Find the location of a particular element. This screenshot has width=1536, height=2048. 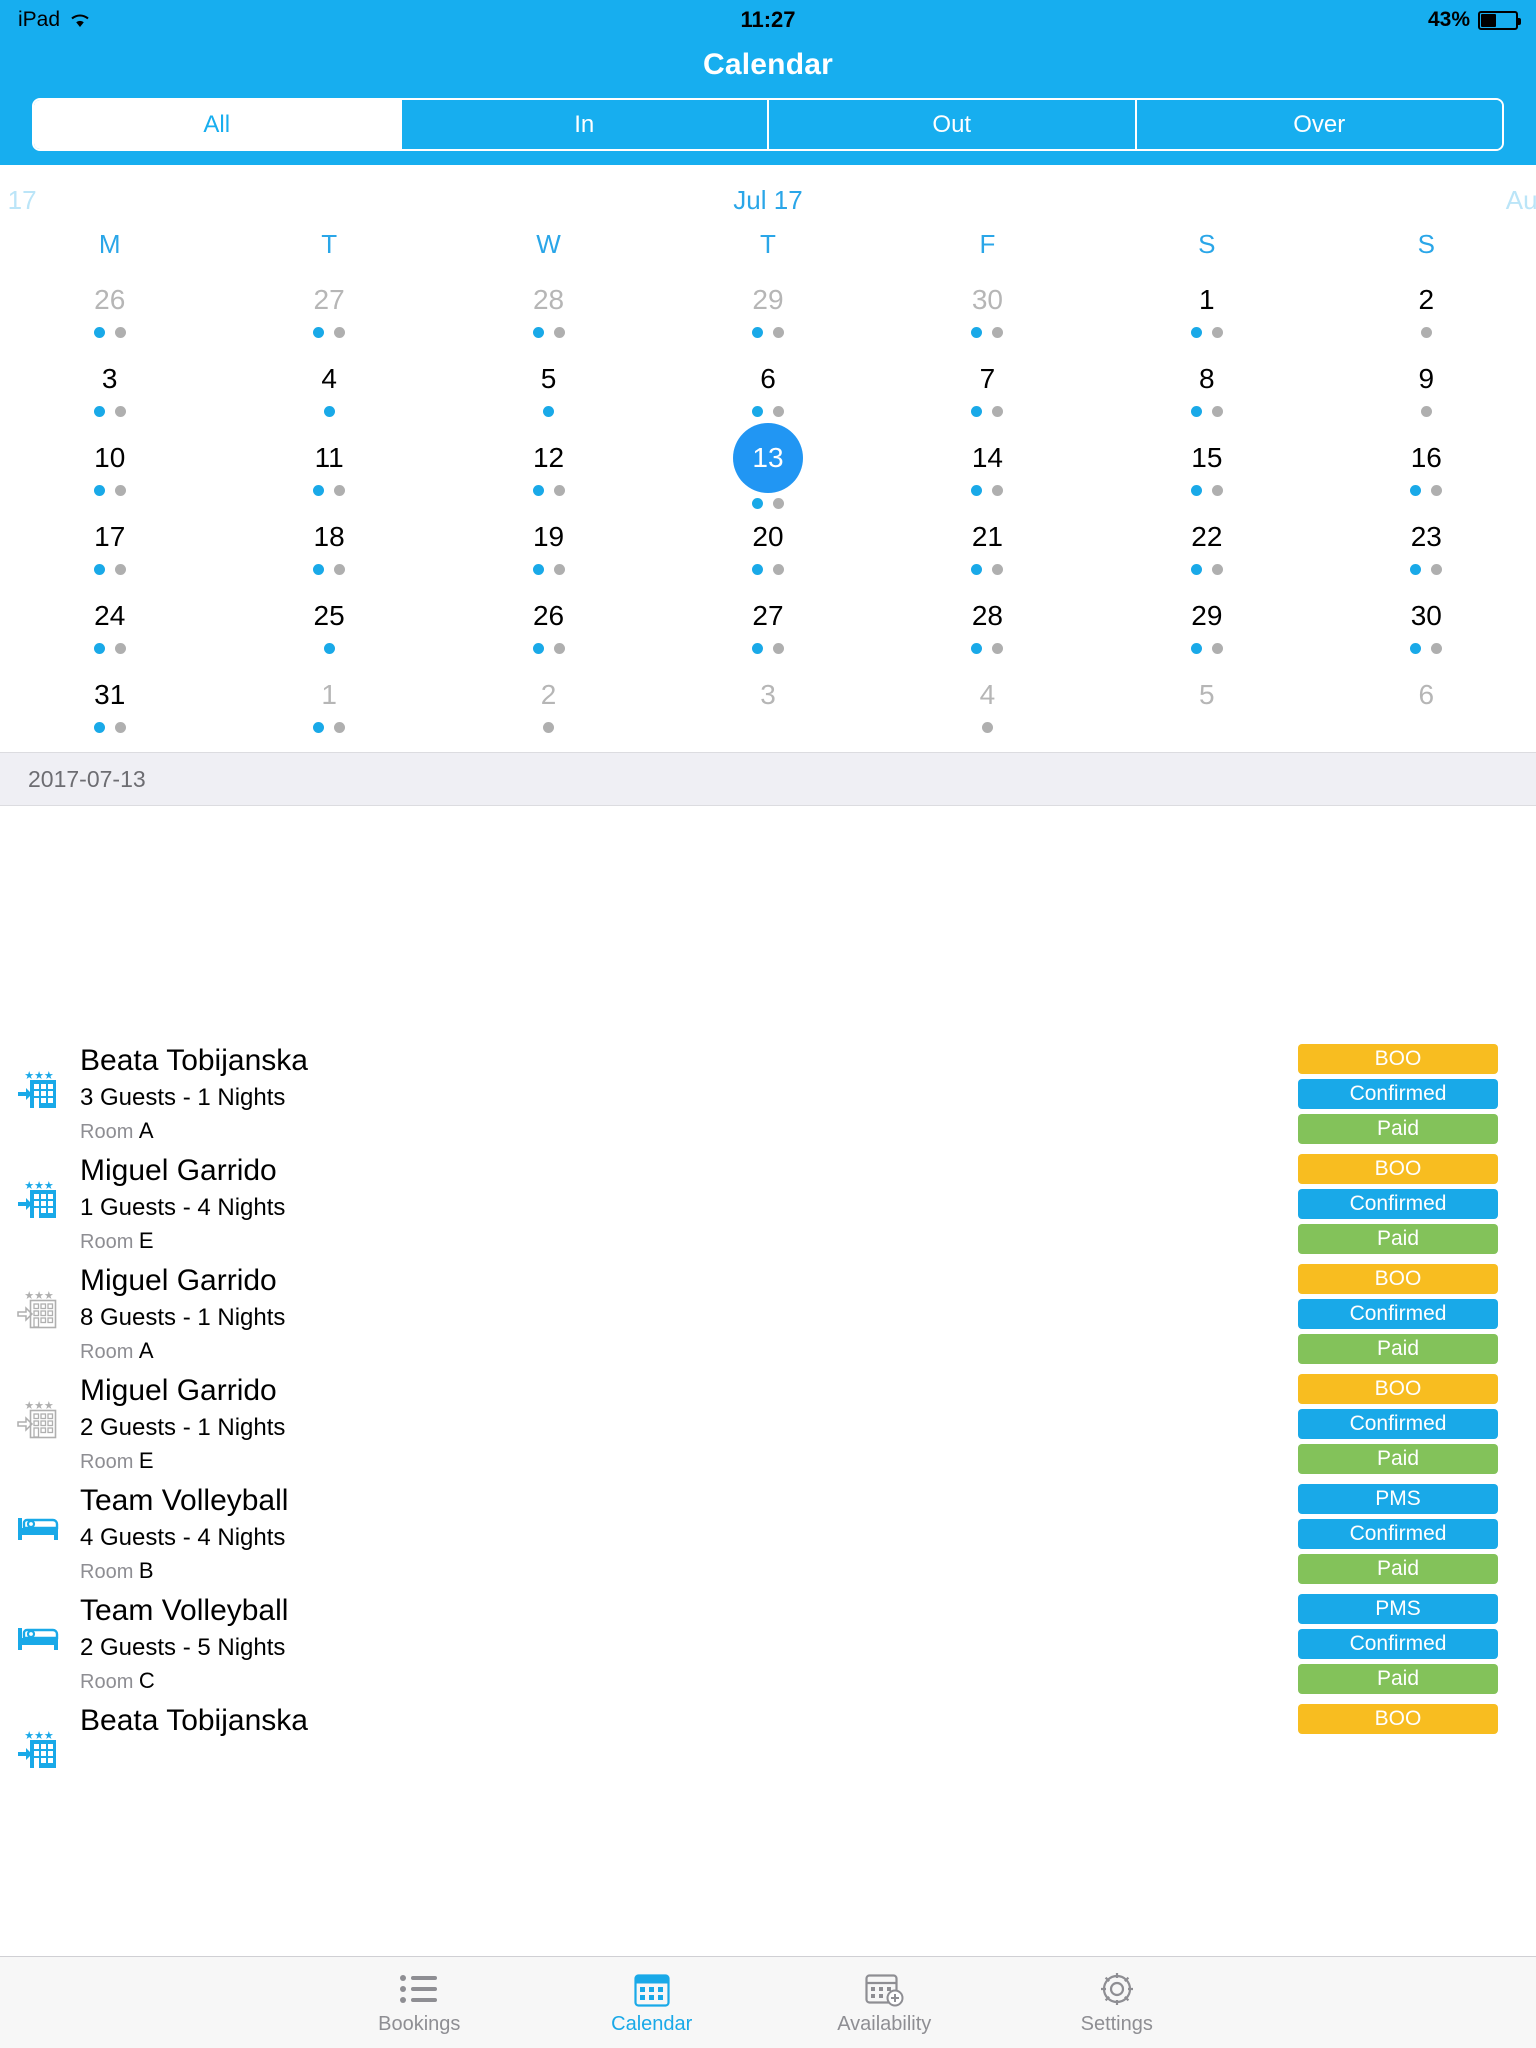

calendar-day-number: 17 is located at coordinates (110, 537).